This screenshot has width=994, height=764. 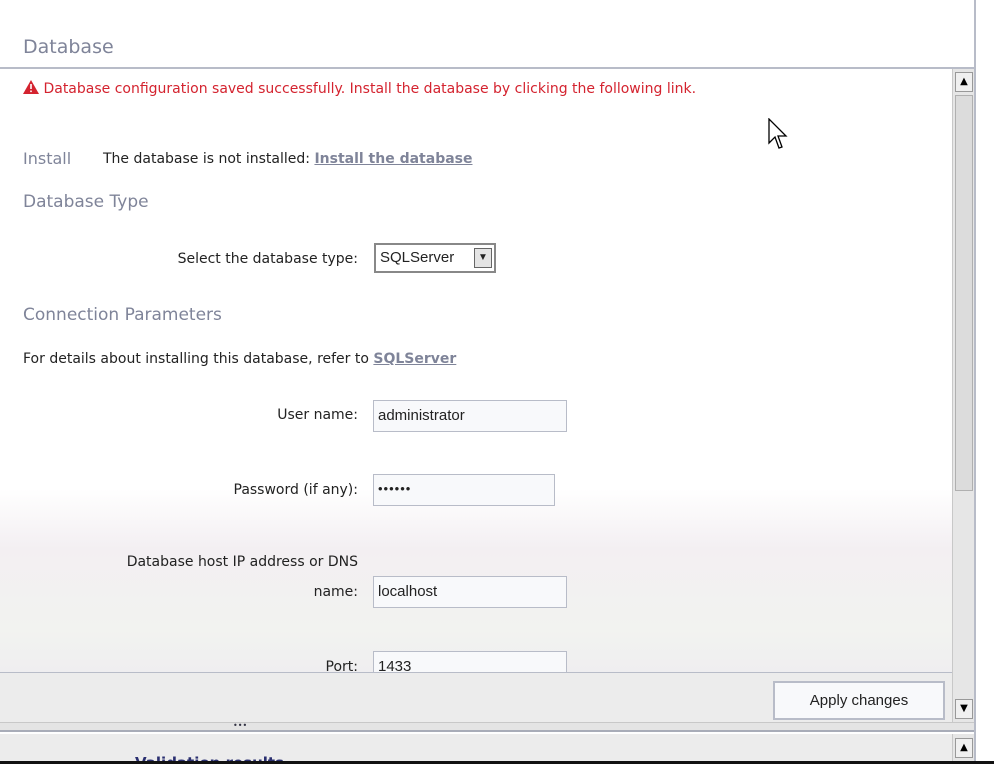 What do you see at coordinates (242, 562) in the screenshot?
I see `host-label-line1: Database host IP address or DNS` at bounding box center [242, 562].